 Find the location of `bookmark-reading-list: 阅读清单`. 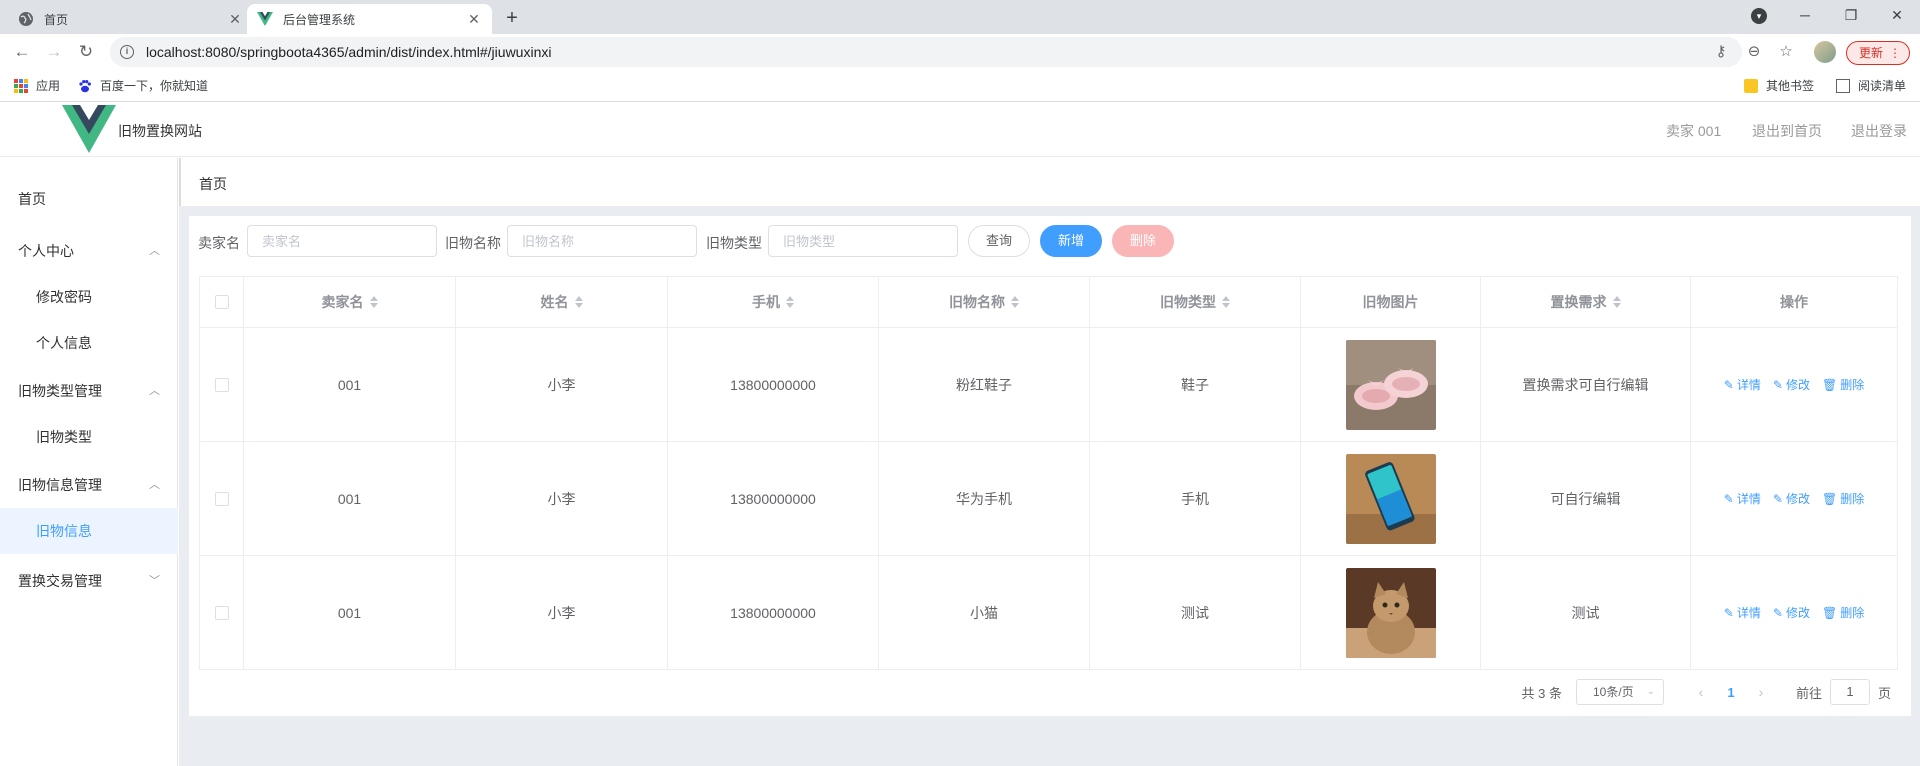

bookmark-reading-list: 阅读清单 is located at coordinates (1871, 85).